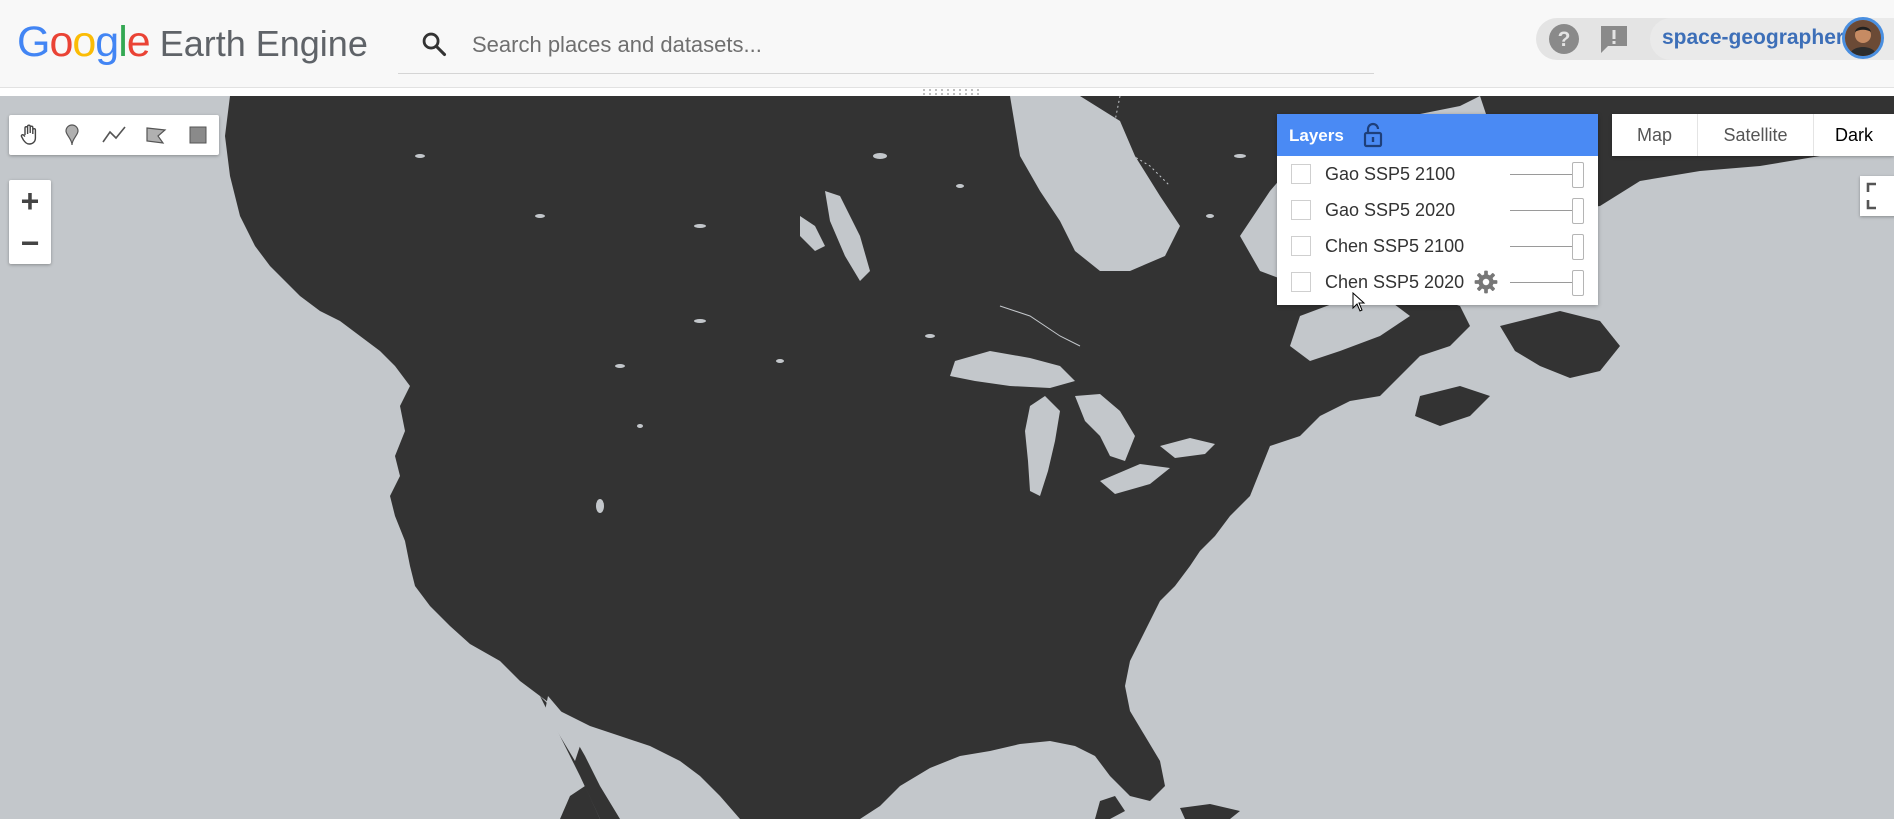  I want to click on panel-resize-handle, so click(952, 92).